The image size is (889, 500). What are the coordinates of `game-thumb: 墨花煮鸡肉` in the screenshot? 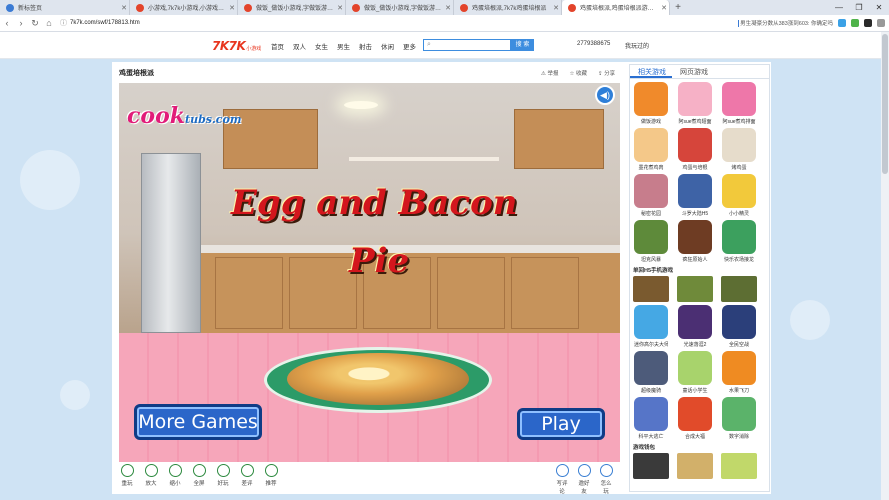 It's located at (651, 149).